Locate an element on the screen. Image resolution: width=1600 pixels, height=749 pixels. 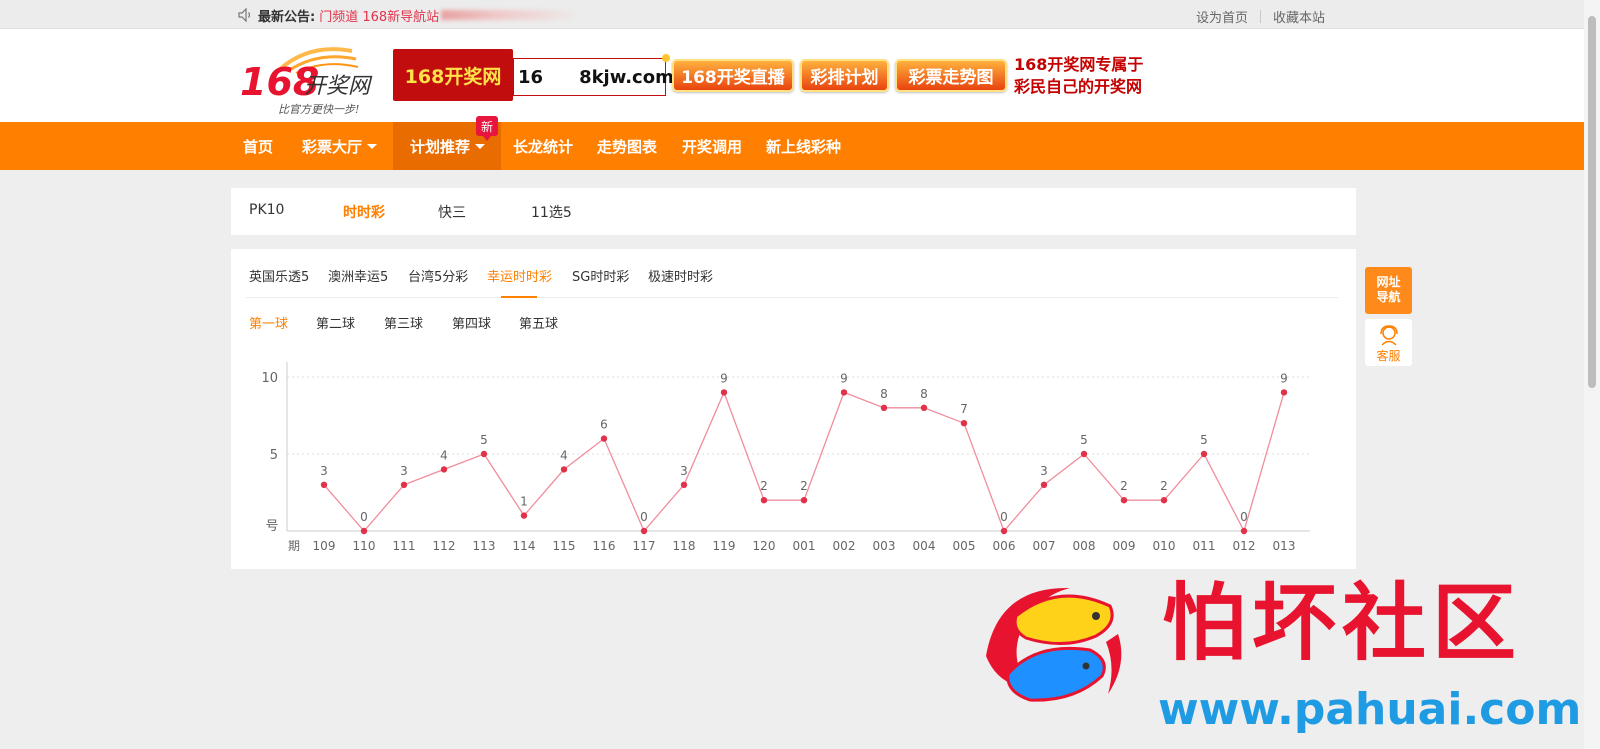
data-label: 4 is located at coordinates (444, 455).